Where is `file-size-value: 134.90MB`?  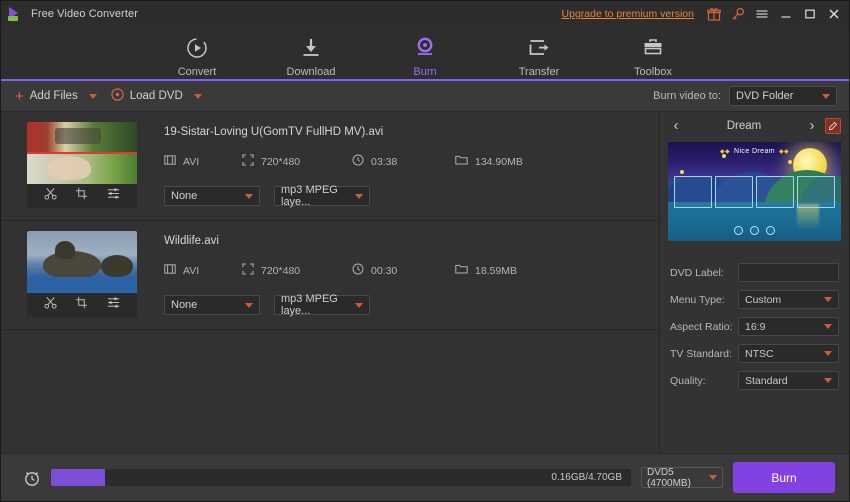 file-size-value: 134.90MB is located at coordinates (499, 161).